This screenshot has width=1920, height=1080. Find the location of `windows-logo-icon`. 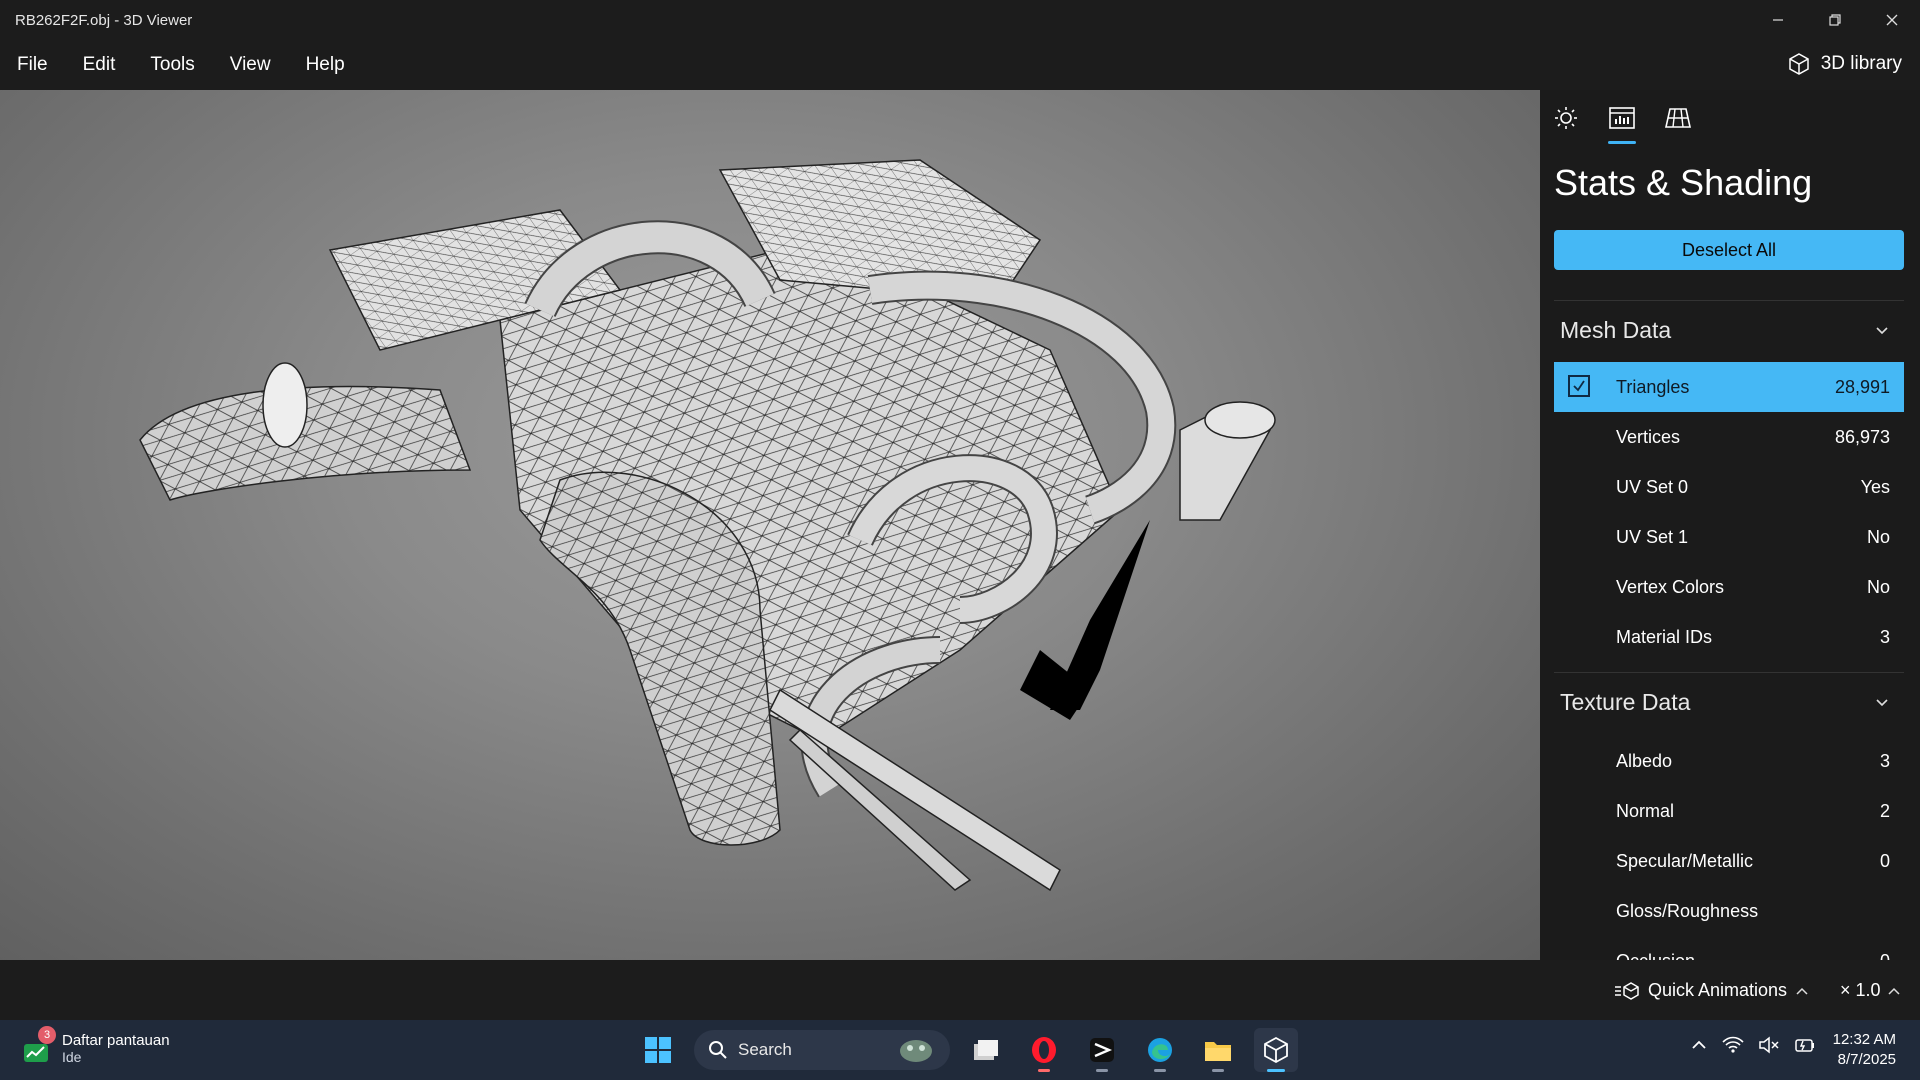

windows-logo-icon is located at coordinates (658, 1050).